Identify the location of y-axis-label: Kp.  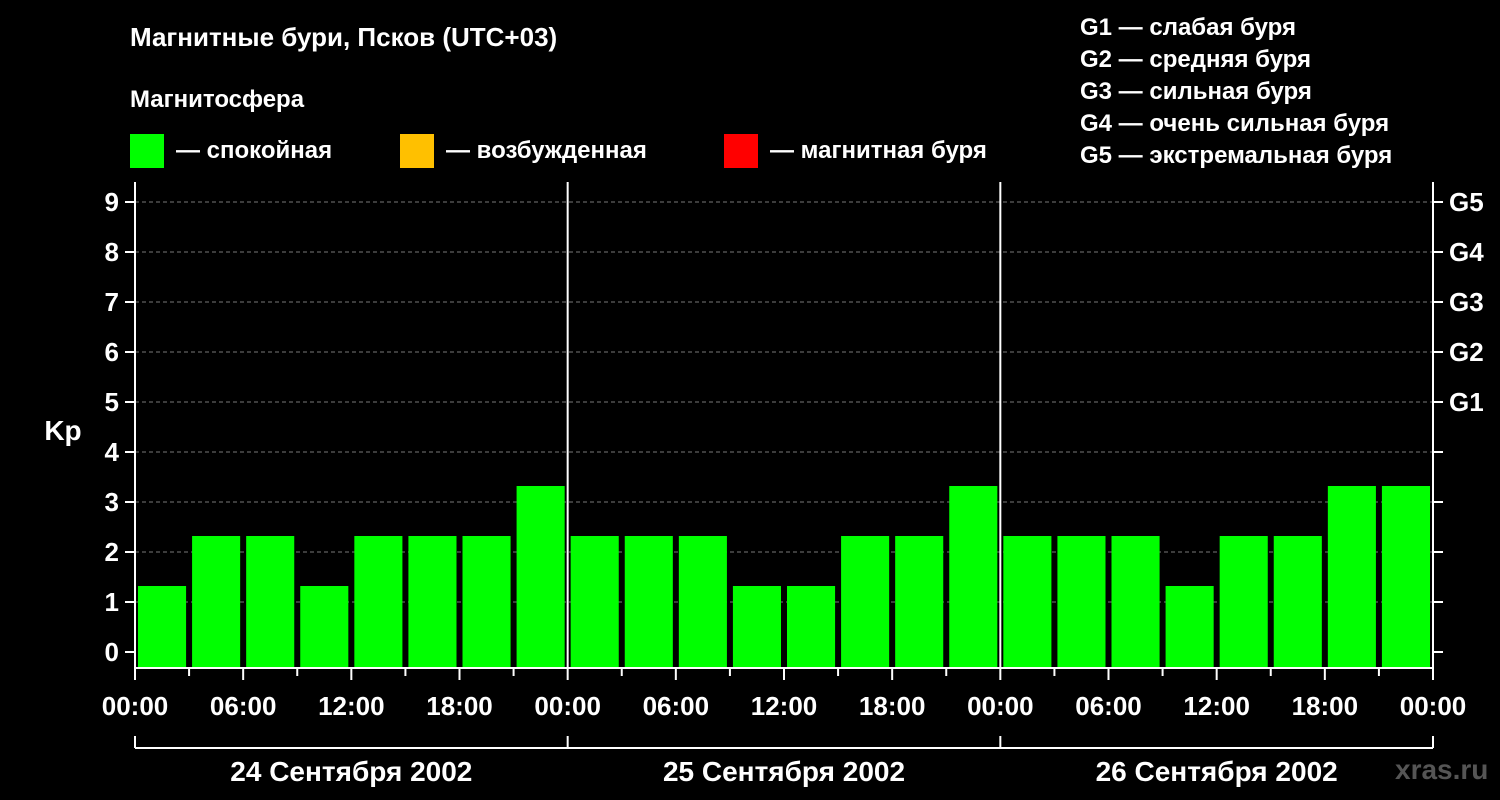
(62, 430).